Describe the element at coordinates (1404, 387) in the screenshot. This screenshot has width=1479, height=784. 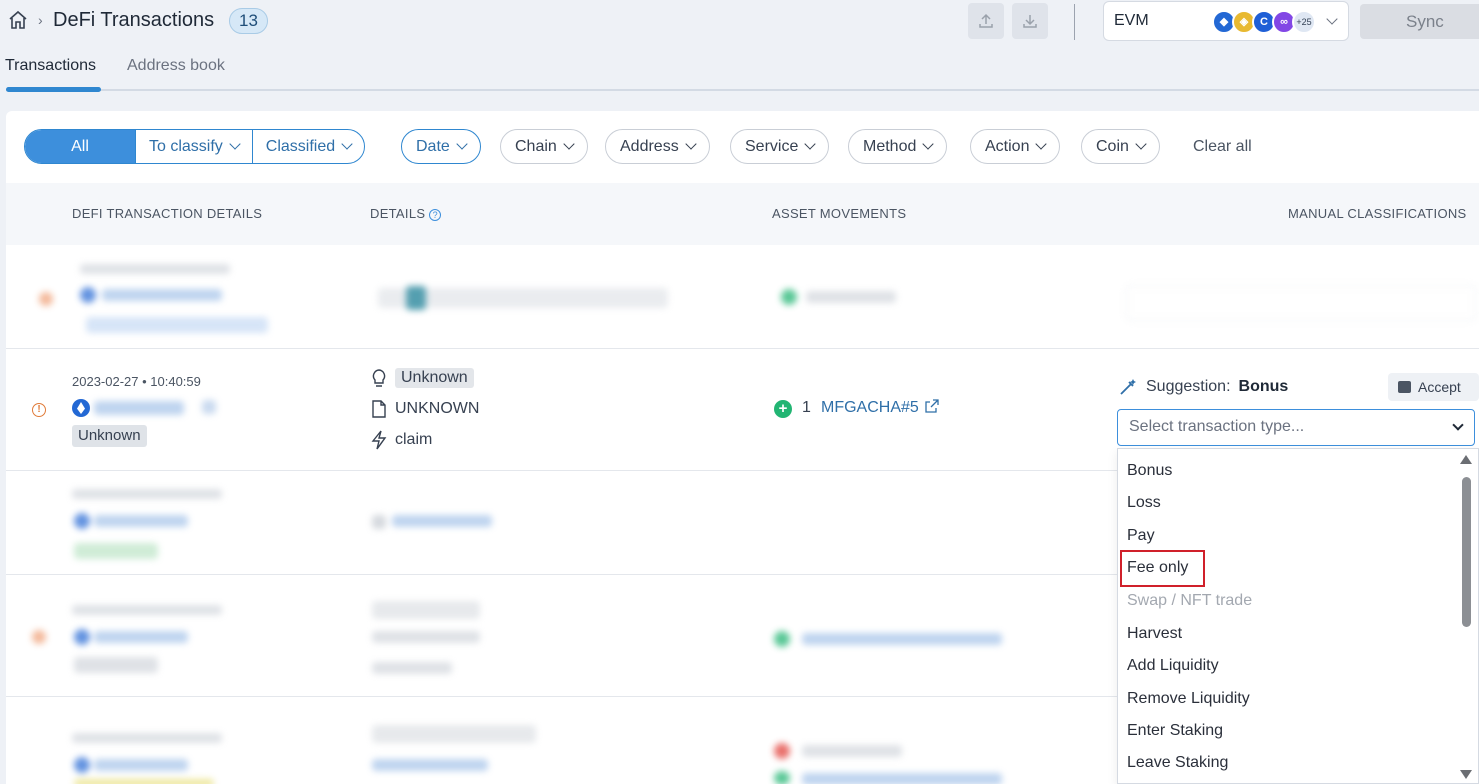
I see `checkbox-icon` at that location.